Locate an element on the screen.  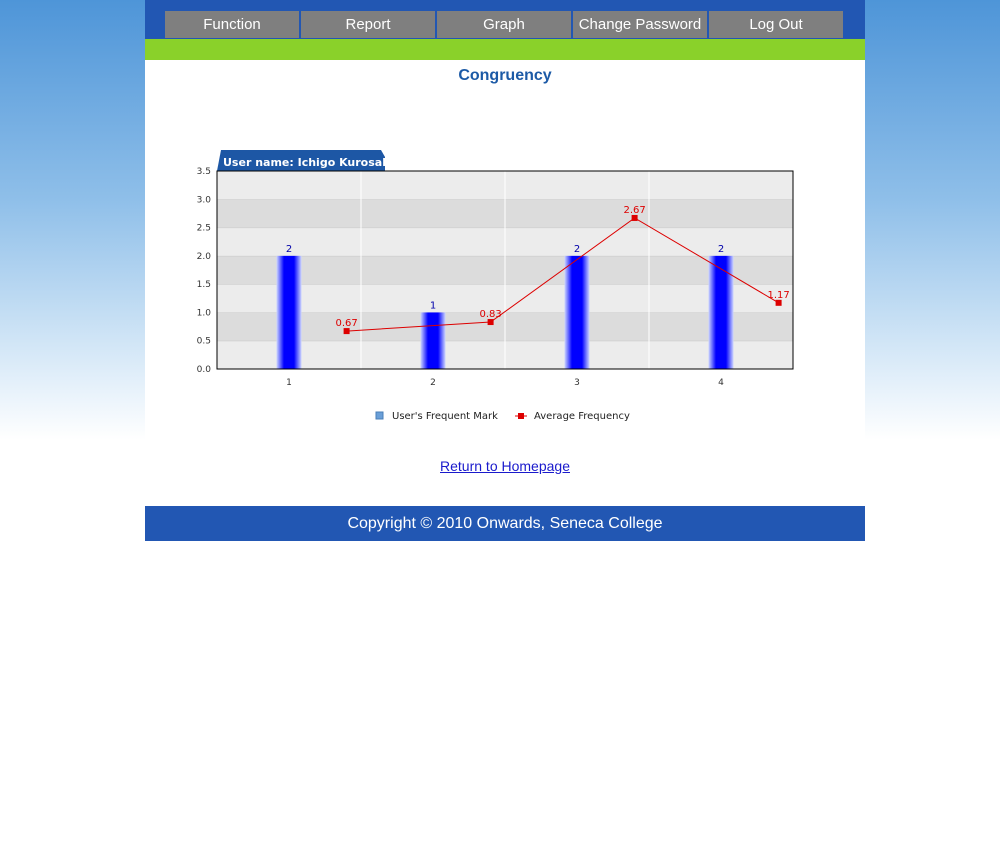
footer: Copyright © 2010 Onwards, Seneca College is located at coordinates (505, 523).